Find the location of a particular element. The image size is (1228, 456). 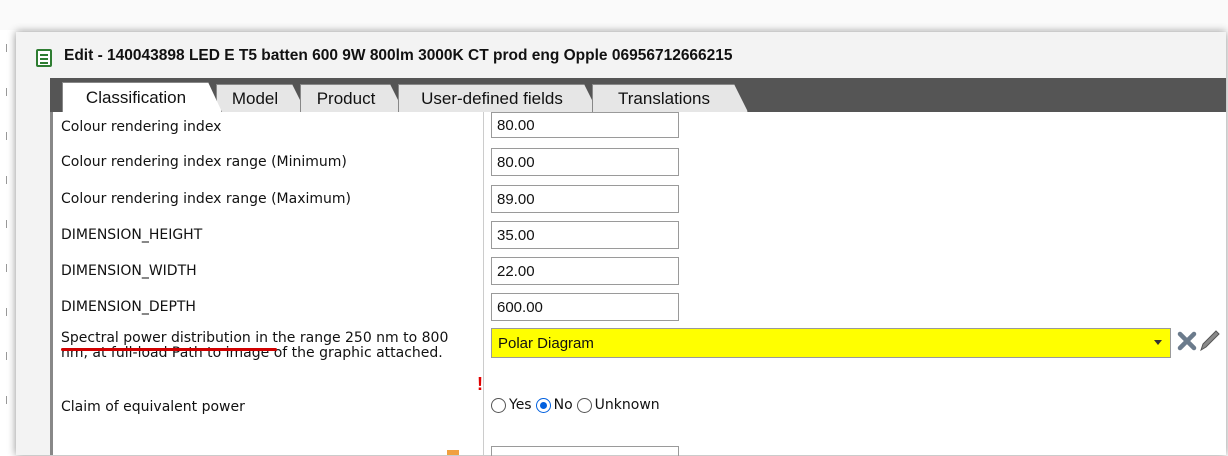

radio-unknown: Unknown is located at coordinates (618, 405).